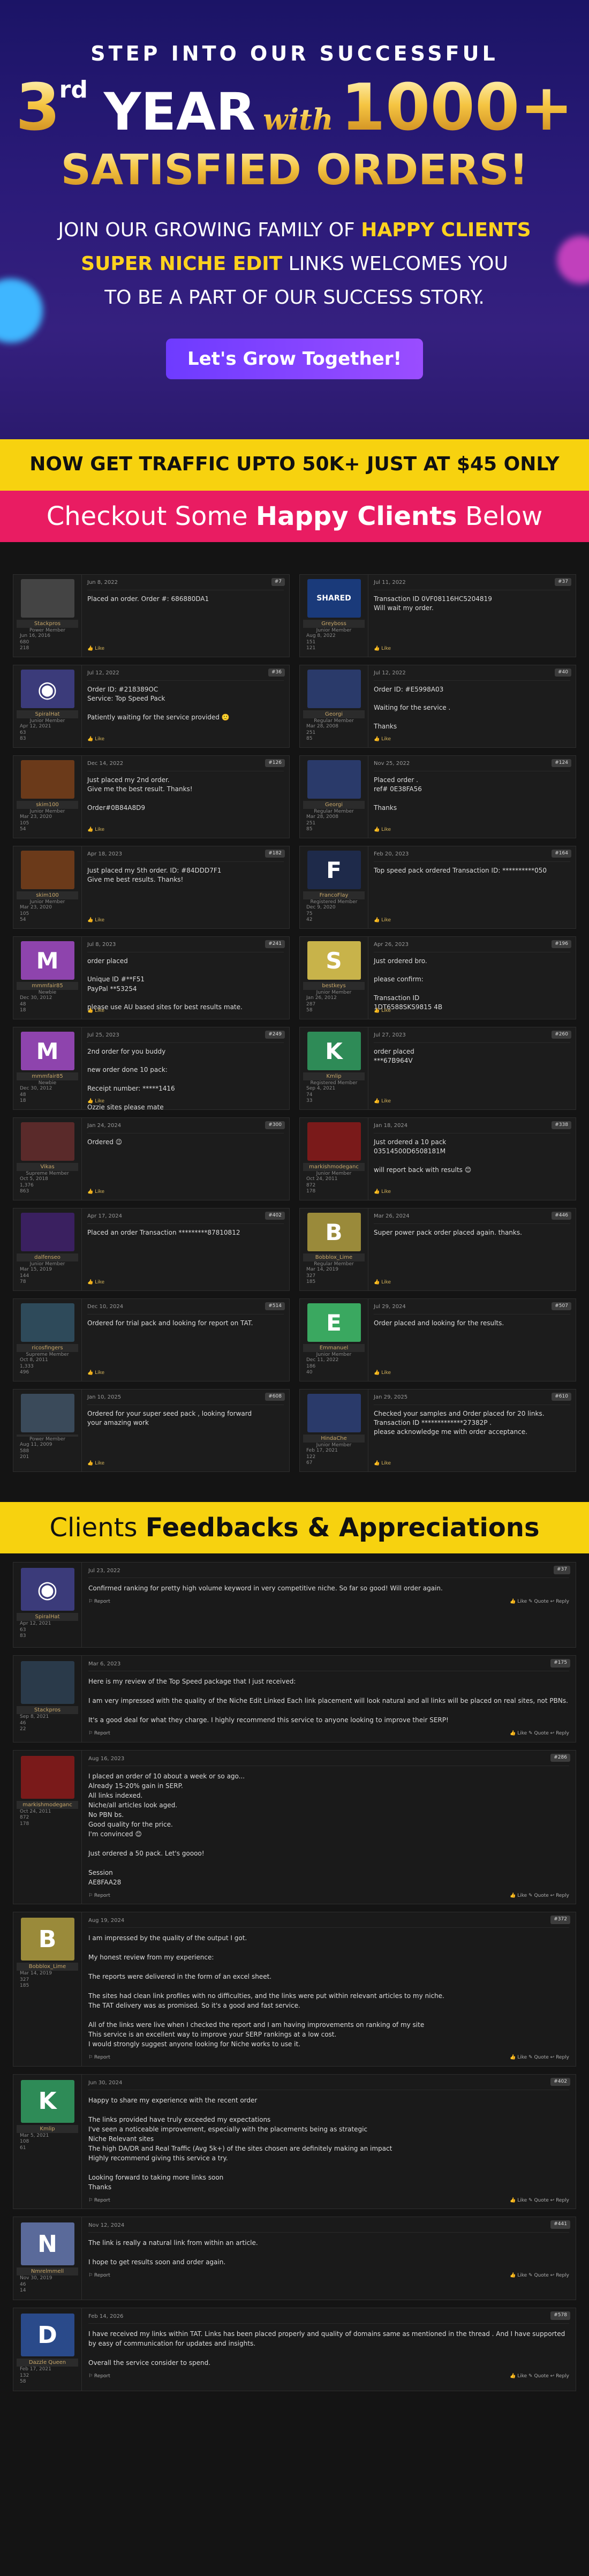 The height and width of the screenshot is (2576, 589). Describe the element at coordinates (560, 1663) in the screenshot. I see `post-number: #175` at that location.